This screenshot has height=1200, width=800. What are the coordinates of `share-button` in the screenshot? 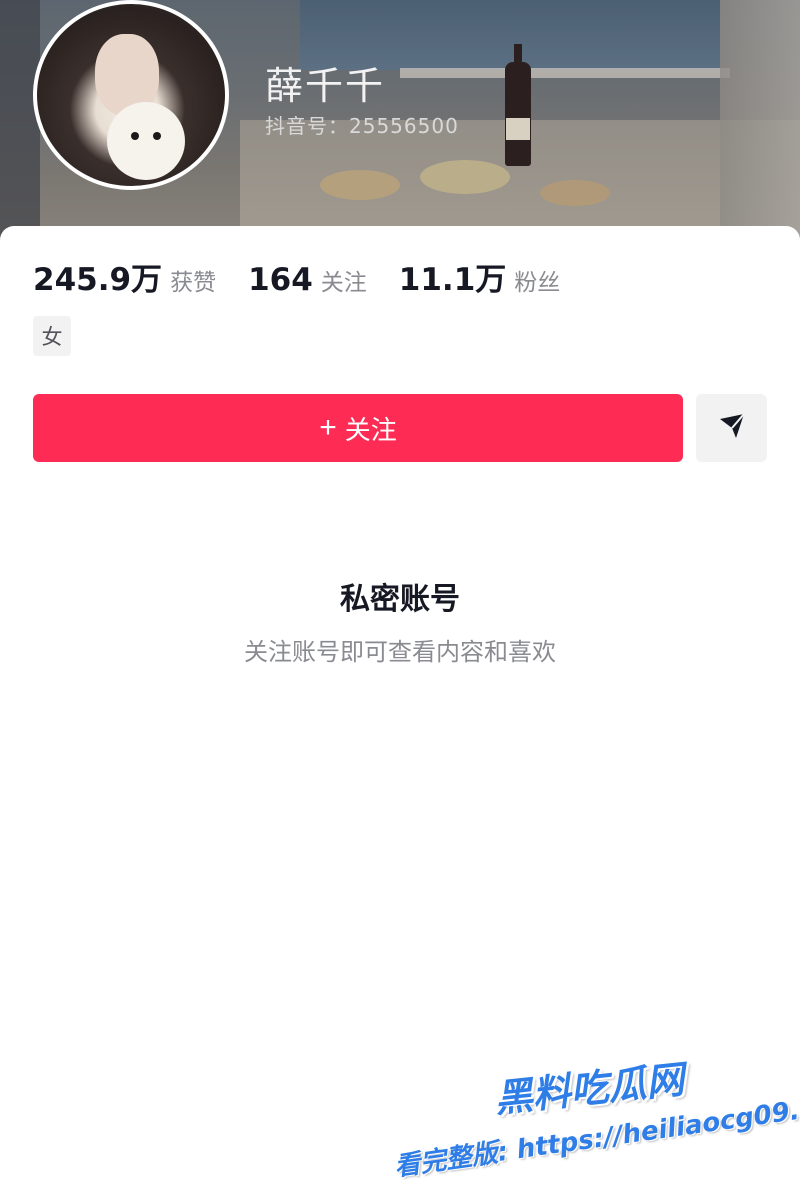 It's located at (731, 428).